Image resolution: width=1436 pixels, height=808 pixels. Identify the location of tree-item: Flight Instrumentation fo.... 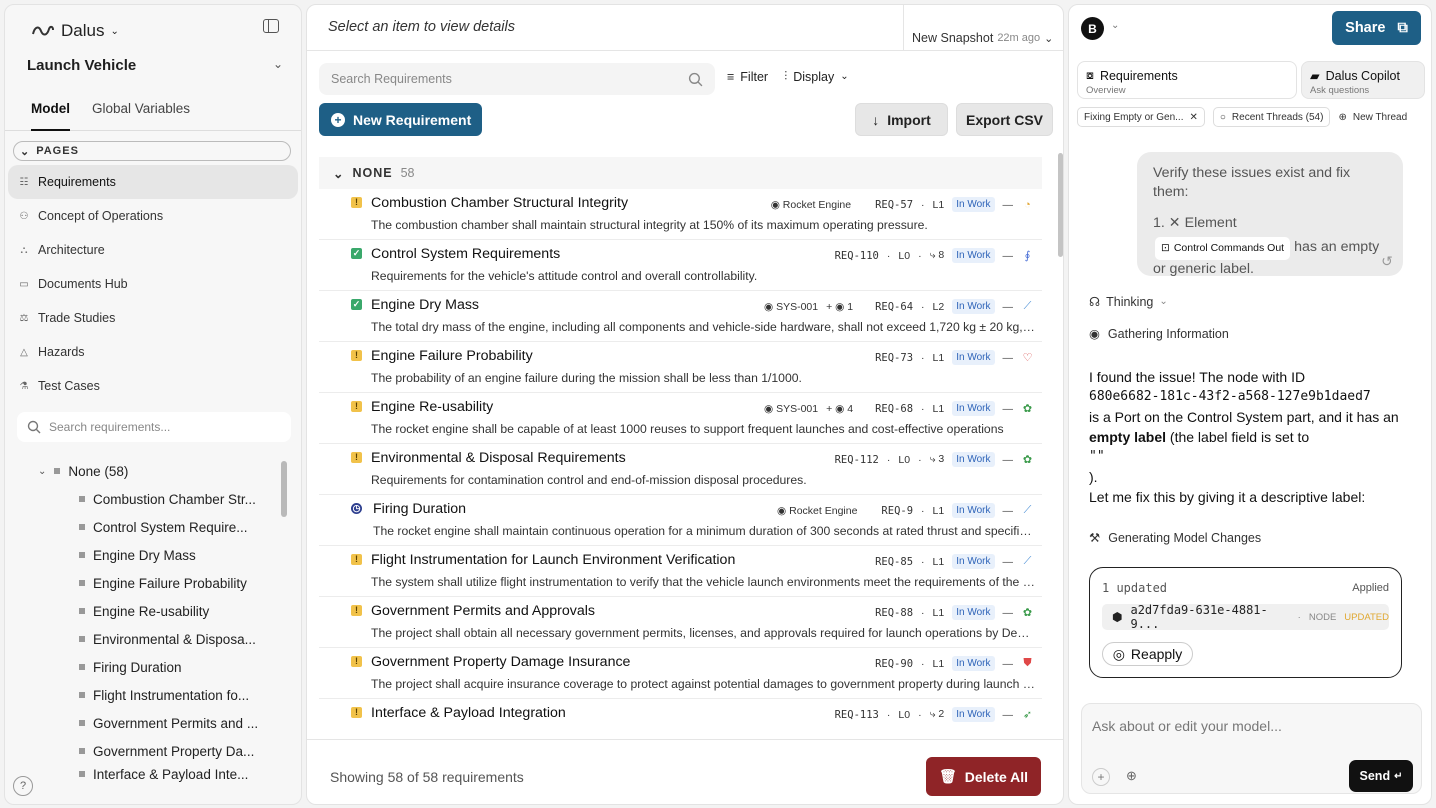
(145, 695).